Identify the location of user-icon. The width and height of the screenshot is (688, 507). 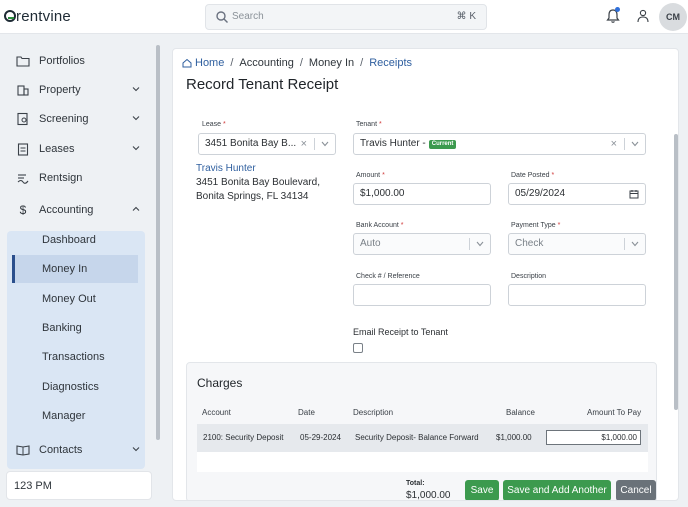
(643, 16).